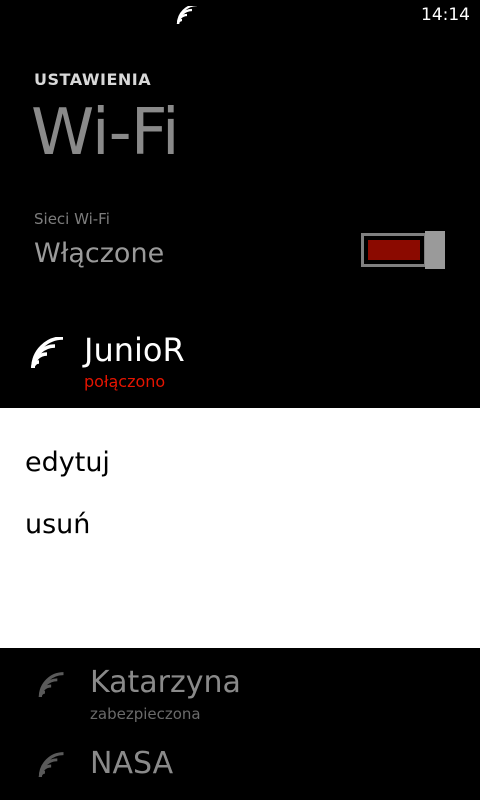 Image resolution: width=480 pixels, height=800 pixels. Describe the element at coordinates (240, 16) in the screenshot. I see `status-bar: 14:14` at that location.